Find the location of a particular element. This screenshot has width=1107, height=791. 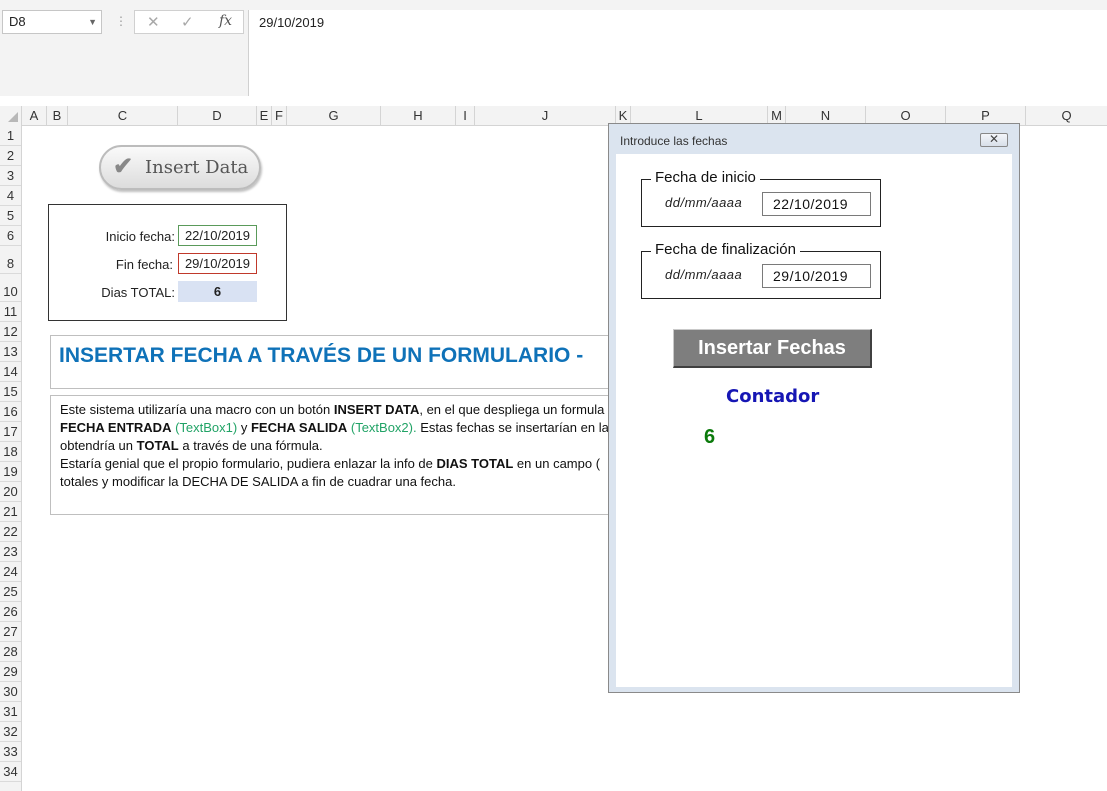

select-all-icon is located at coordinates (13, 117).